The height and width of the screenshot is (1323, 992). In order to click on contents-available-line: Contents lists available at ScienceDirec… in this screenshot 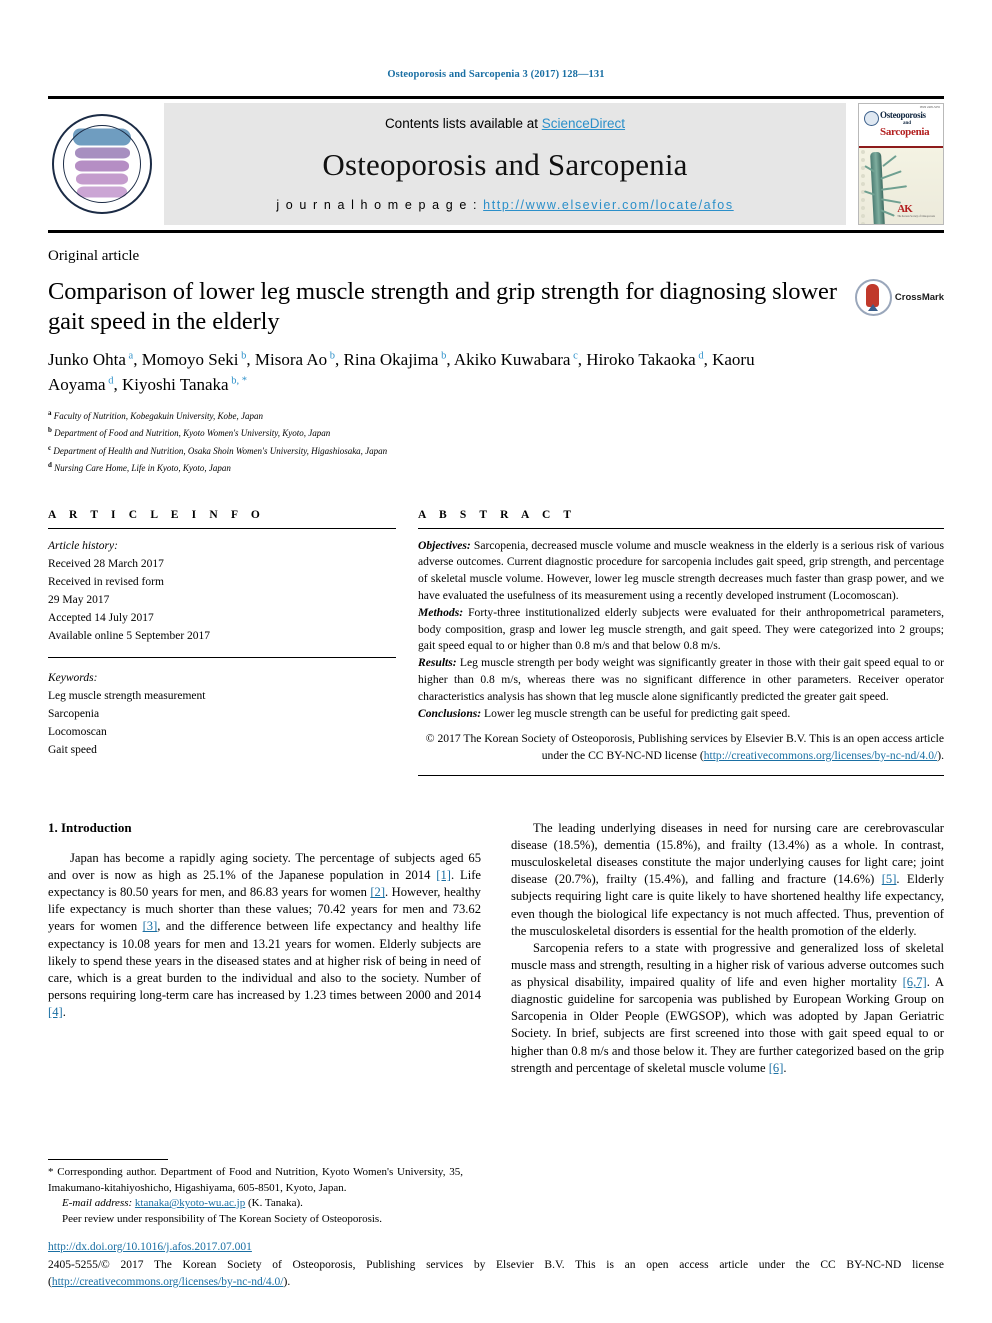, I will do `click(505, 123)`.